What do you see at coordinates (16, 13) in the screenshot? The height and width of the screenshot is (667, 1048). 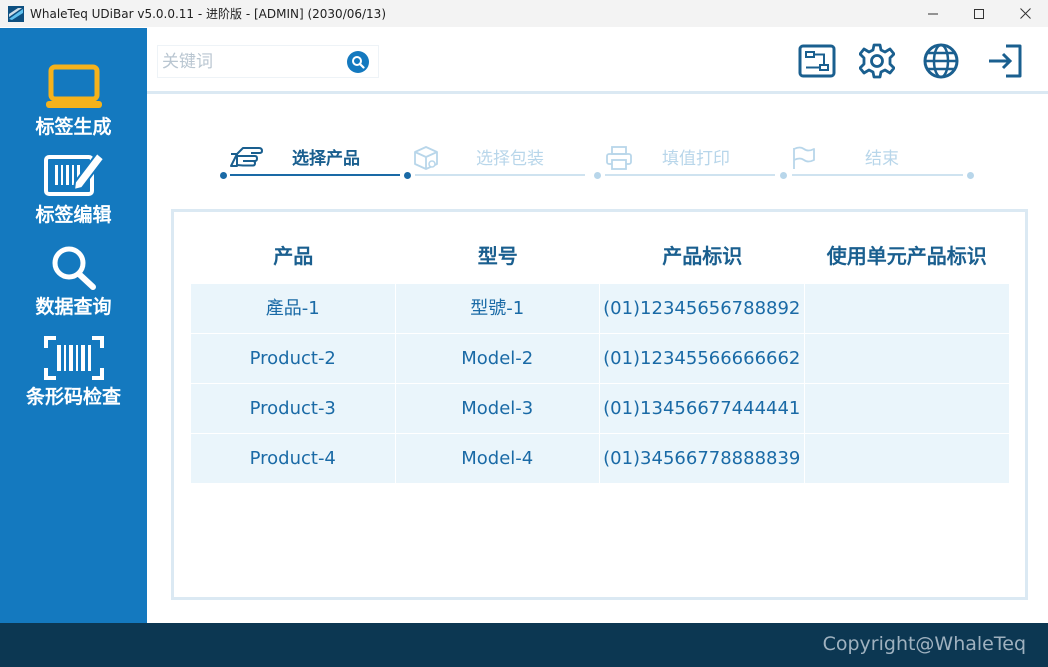 I see `app-logo-icon` at bounding box center [16, 13].